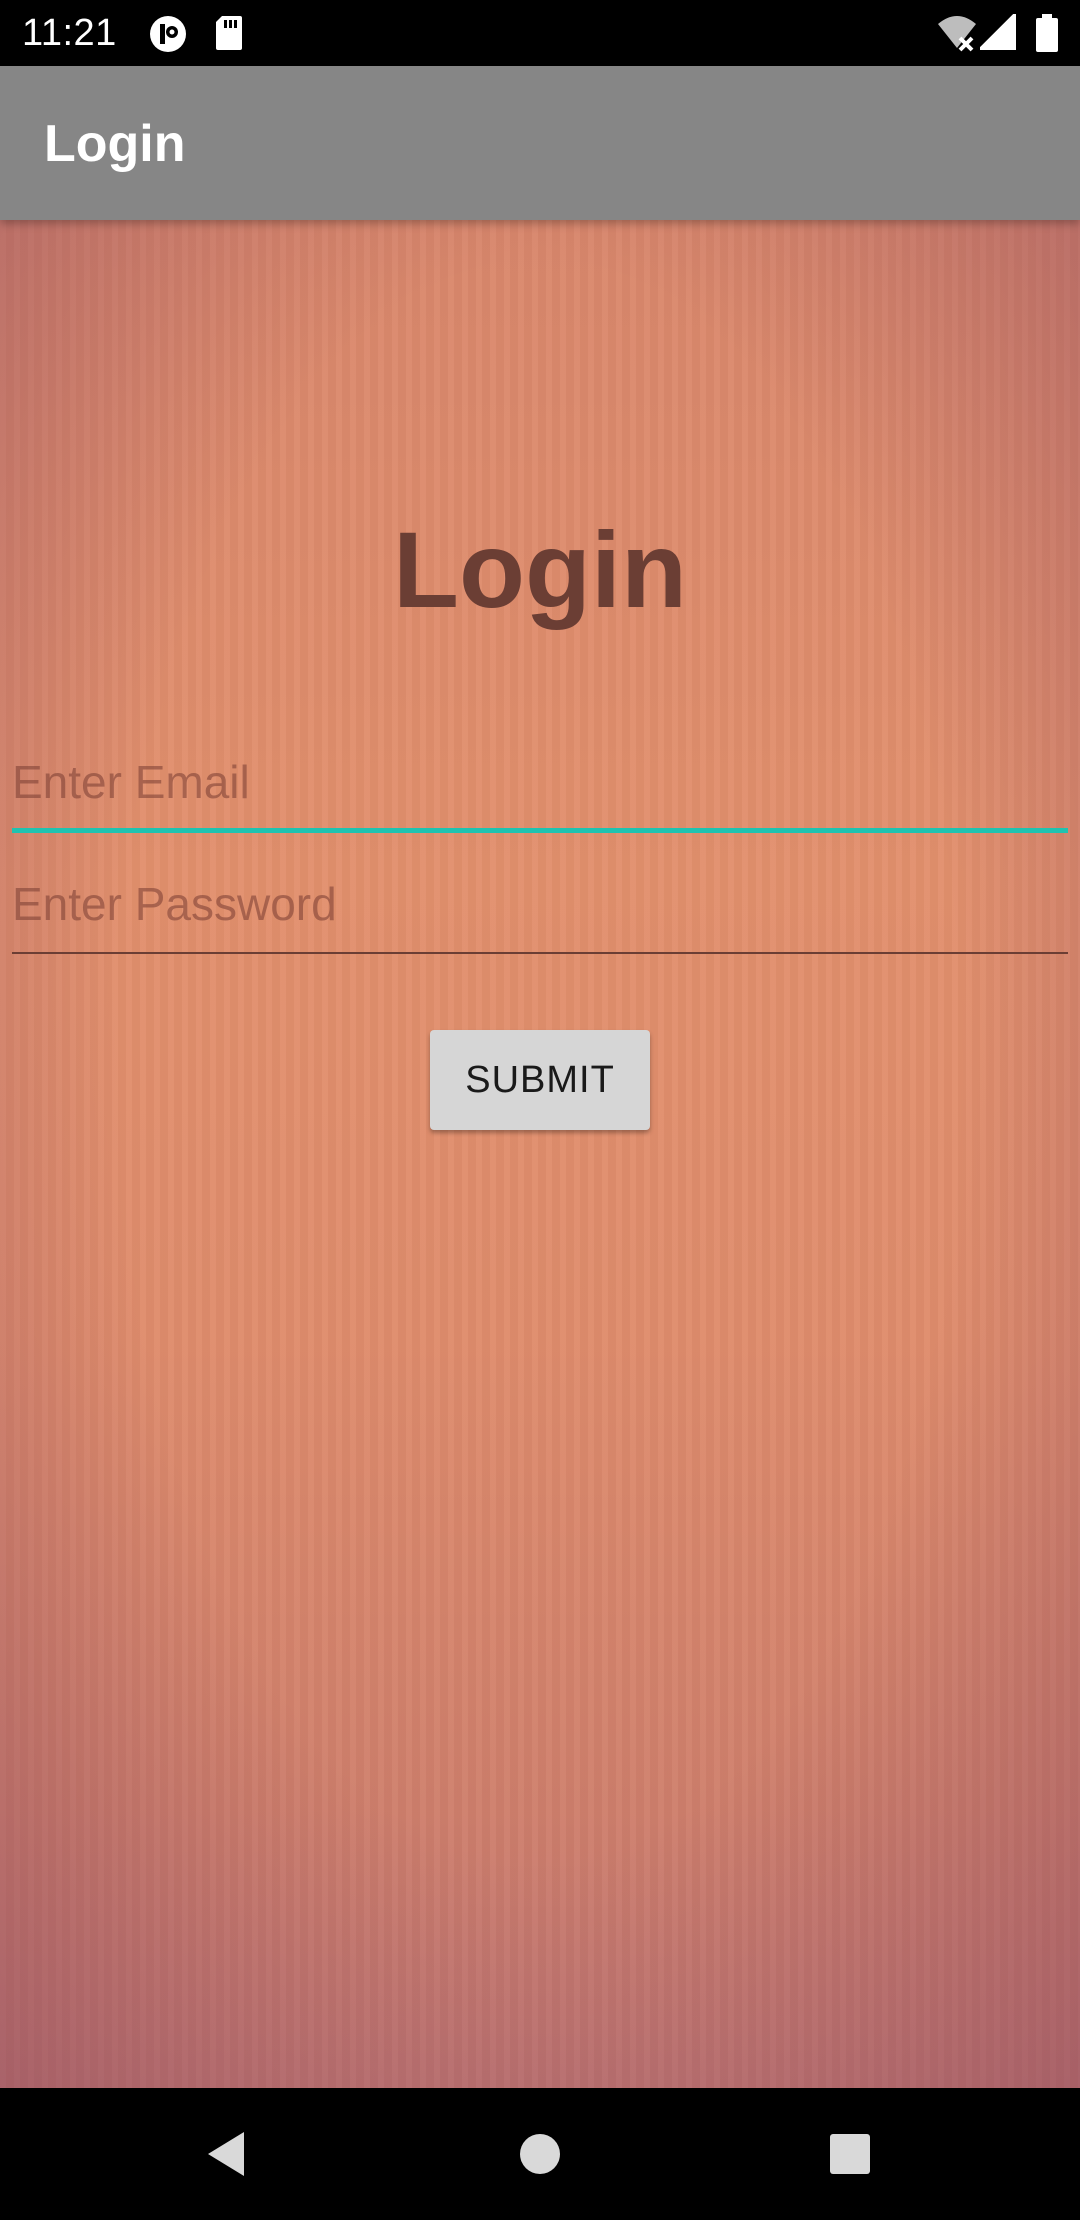 This screenshot has height=2220, width=1080. What do you see at coordinates (996, 33) in the screenshot?
I see `signal-icon` at bounding box center [996, 33].